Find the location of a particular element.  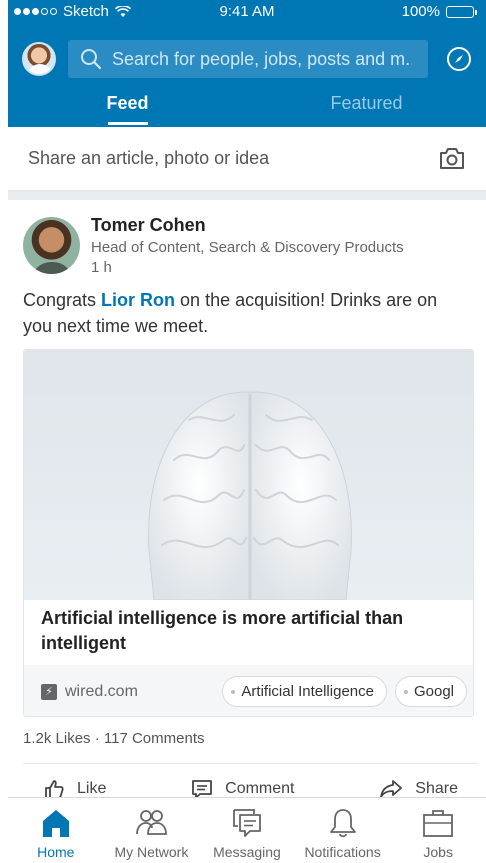

briefcase-icon is located at coordinates (438, 823).